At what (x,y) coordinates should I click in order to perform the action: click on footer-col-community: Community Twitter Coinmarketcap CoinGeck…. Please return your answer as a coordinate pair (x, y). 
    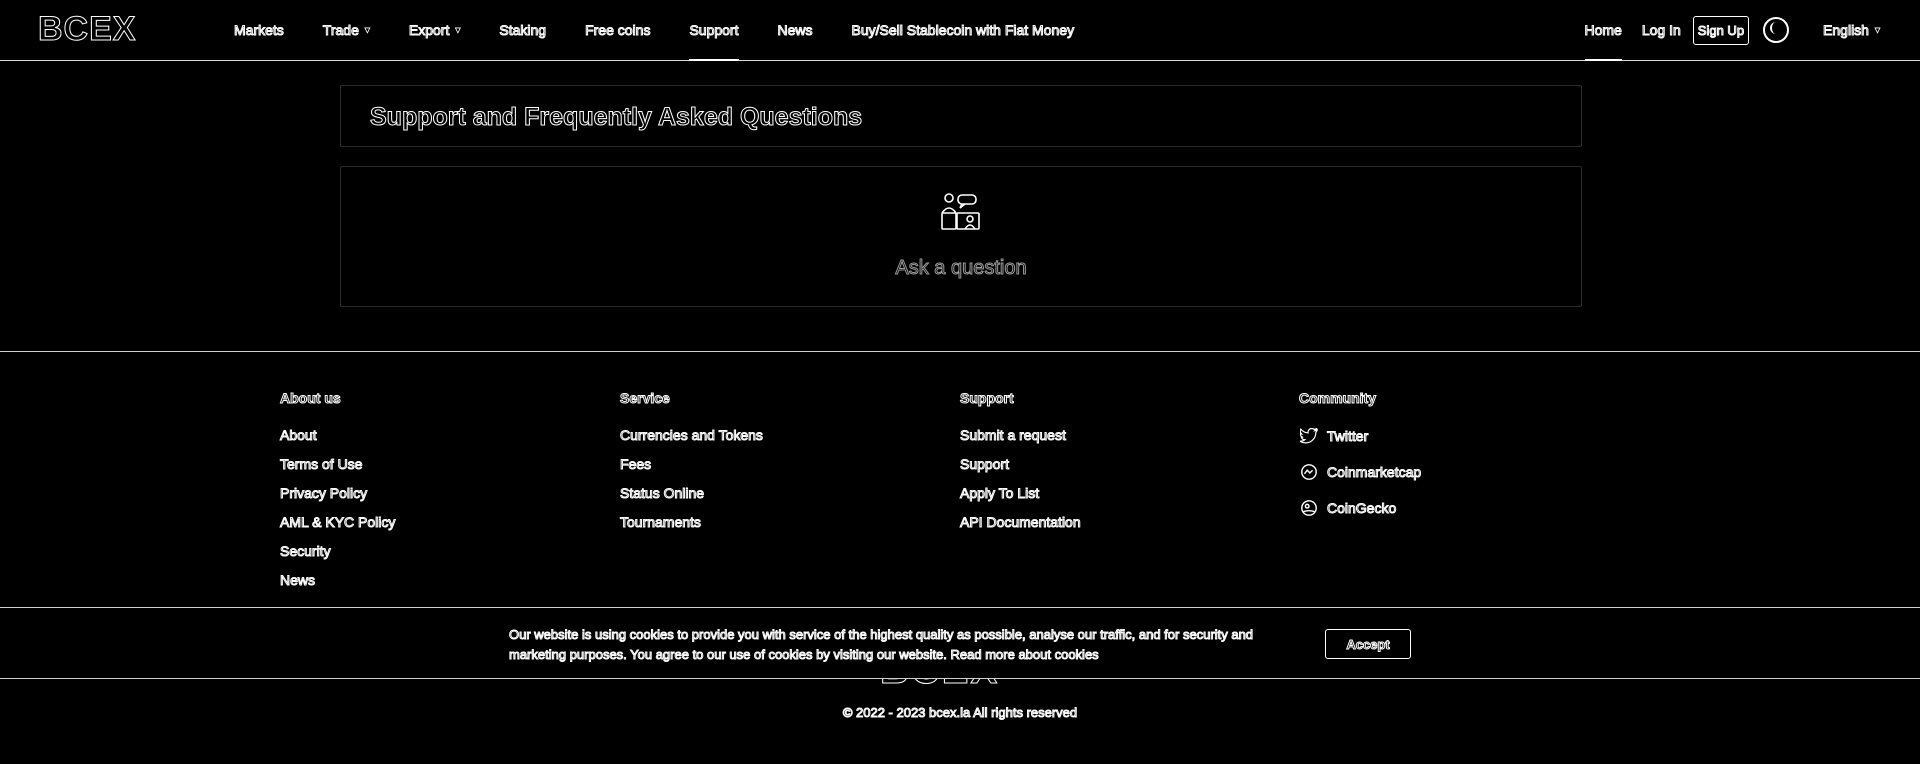
    Looking at the image, I should click on (1360, 458).